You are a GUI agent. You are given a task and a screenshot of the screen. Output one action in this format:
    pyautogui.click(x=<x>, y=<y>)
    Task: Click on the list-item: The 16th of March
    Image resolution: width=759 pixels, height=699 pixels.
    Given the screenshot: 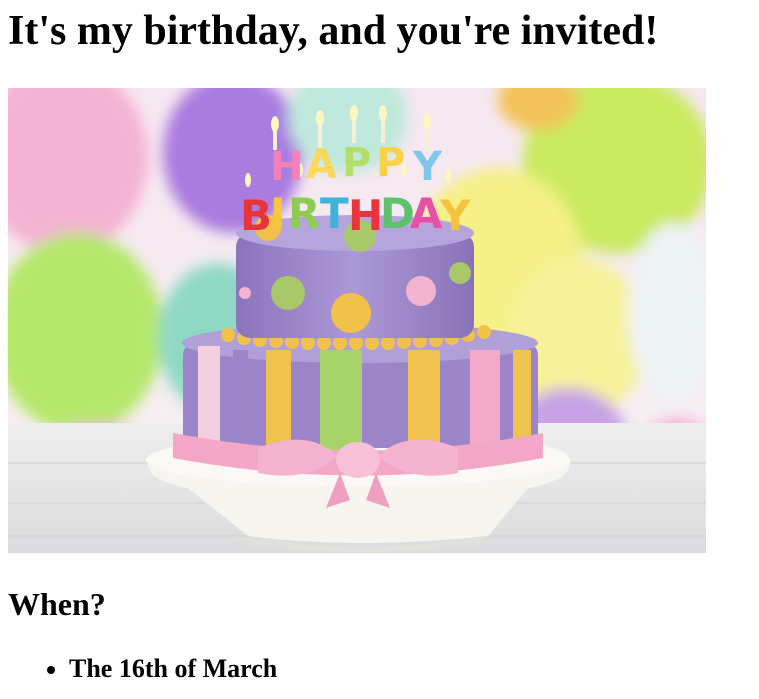 What is the action you would take?
    pyautogui.click(x=173, y=669)
    